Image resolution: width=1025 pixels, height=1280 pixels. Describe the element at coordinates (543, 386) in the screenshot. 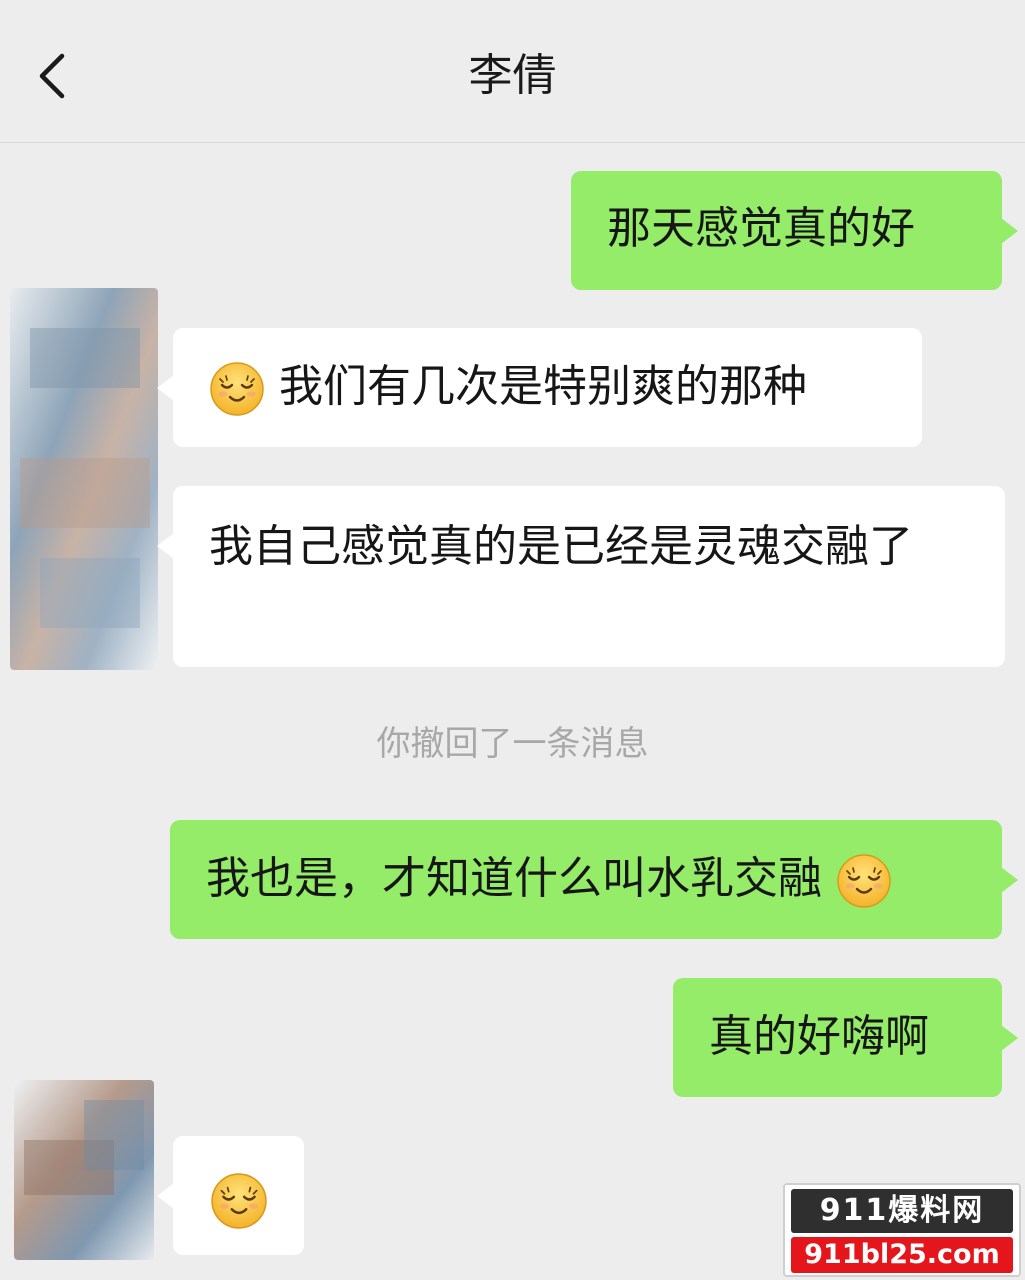

I see `message-text: 我们有几次是特别爽的那种` at that location.